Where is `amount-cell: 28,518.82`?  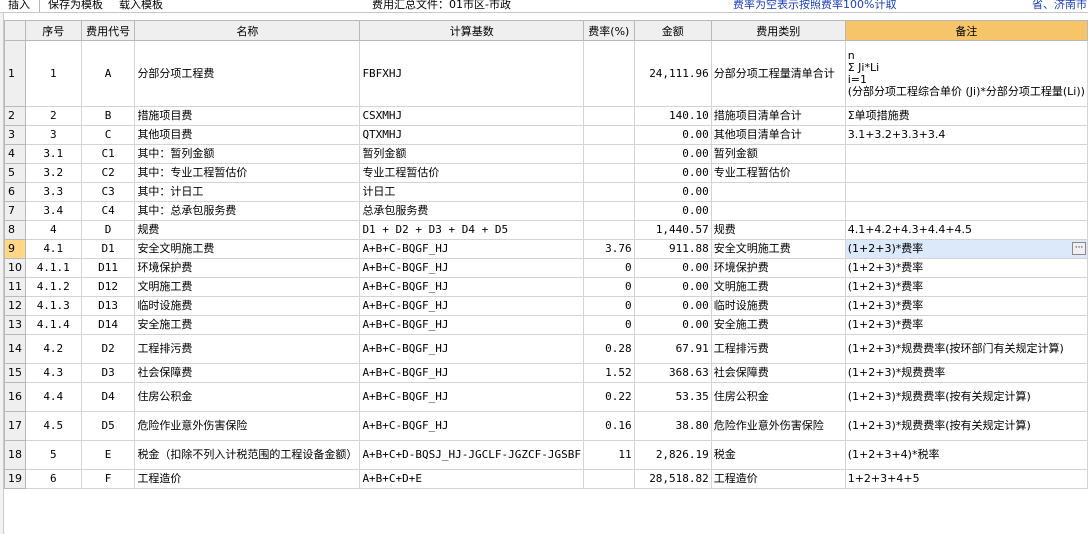 amount-cell: 28,518.82 is located at coordinates (672, 479).